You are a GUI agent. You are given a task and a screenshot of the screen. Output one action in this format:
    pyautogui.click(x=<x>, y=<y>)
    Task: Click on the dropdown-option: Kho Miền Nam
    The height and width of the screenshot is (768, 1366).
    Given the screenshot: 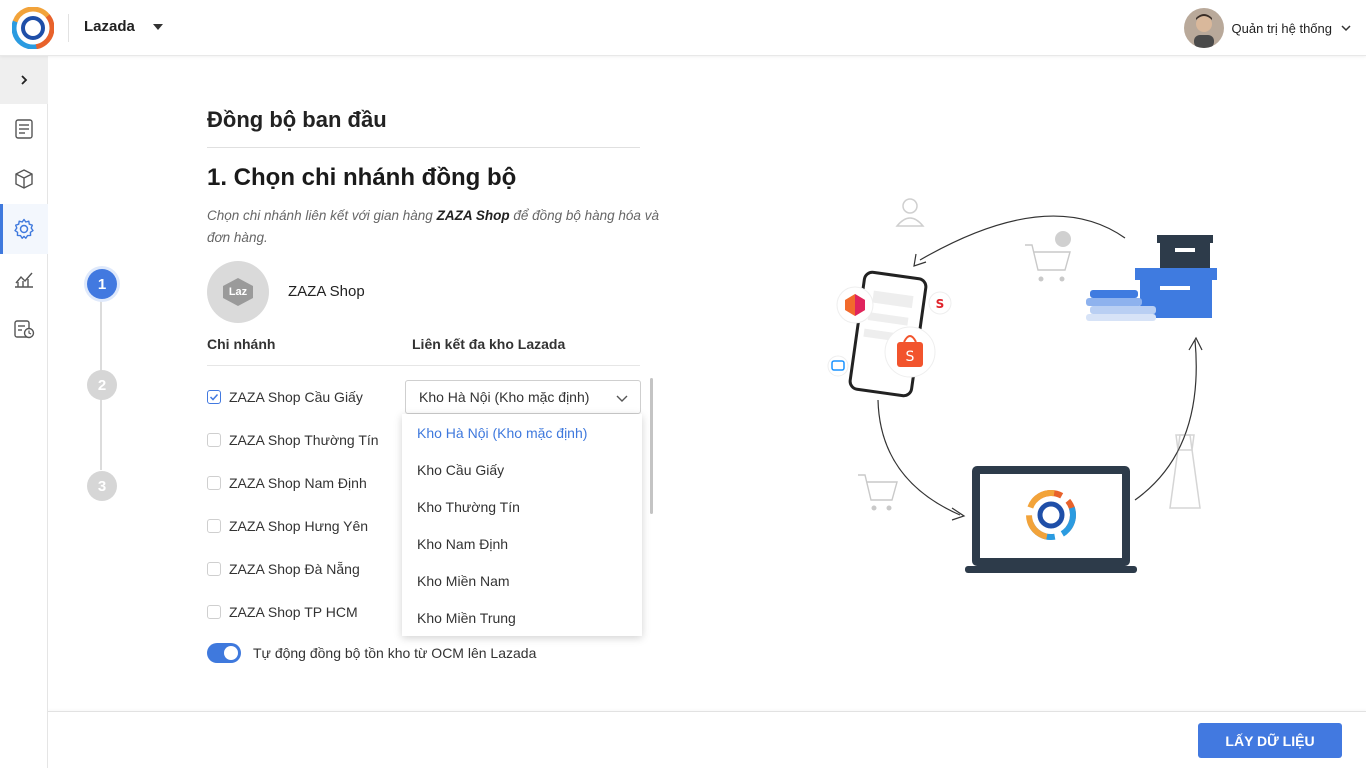 What is the action you would take?
    pyautogui.click(x=522, y=581)
    